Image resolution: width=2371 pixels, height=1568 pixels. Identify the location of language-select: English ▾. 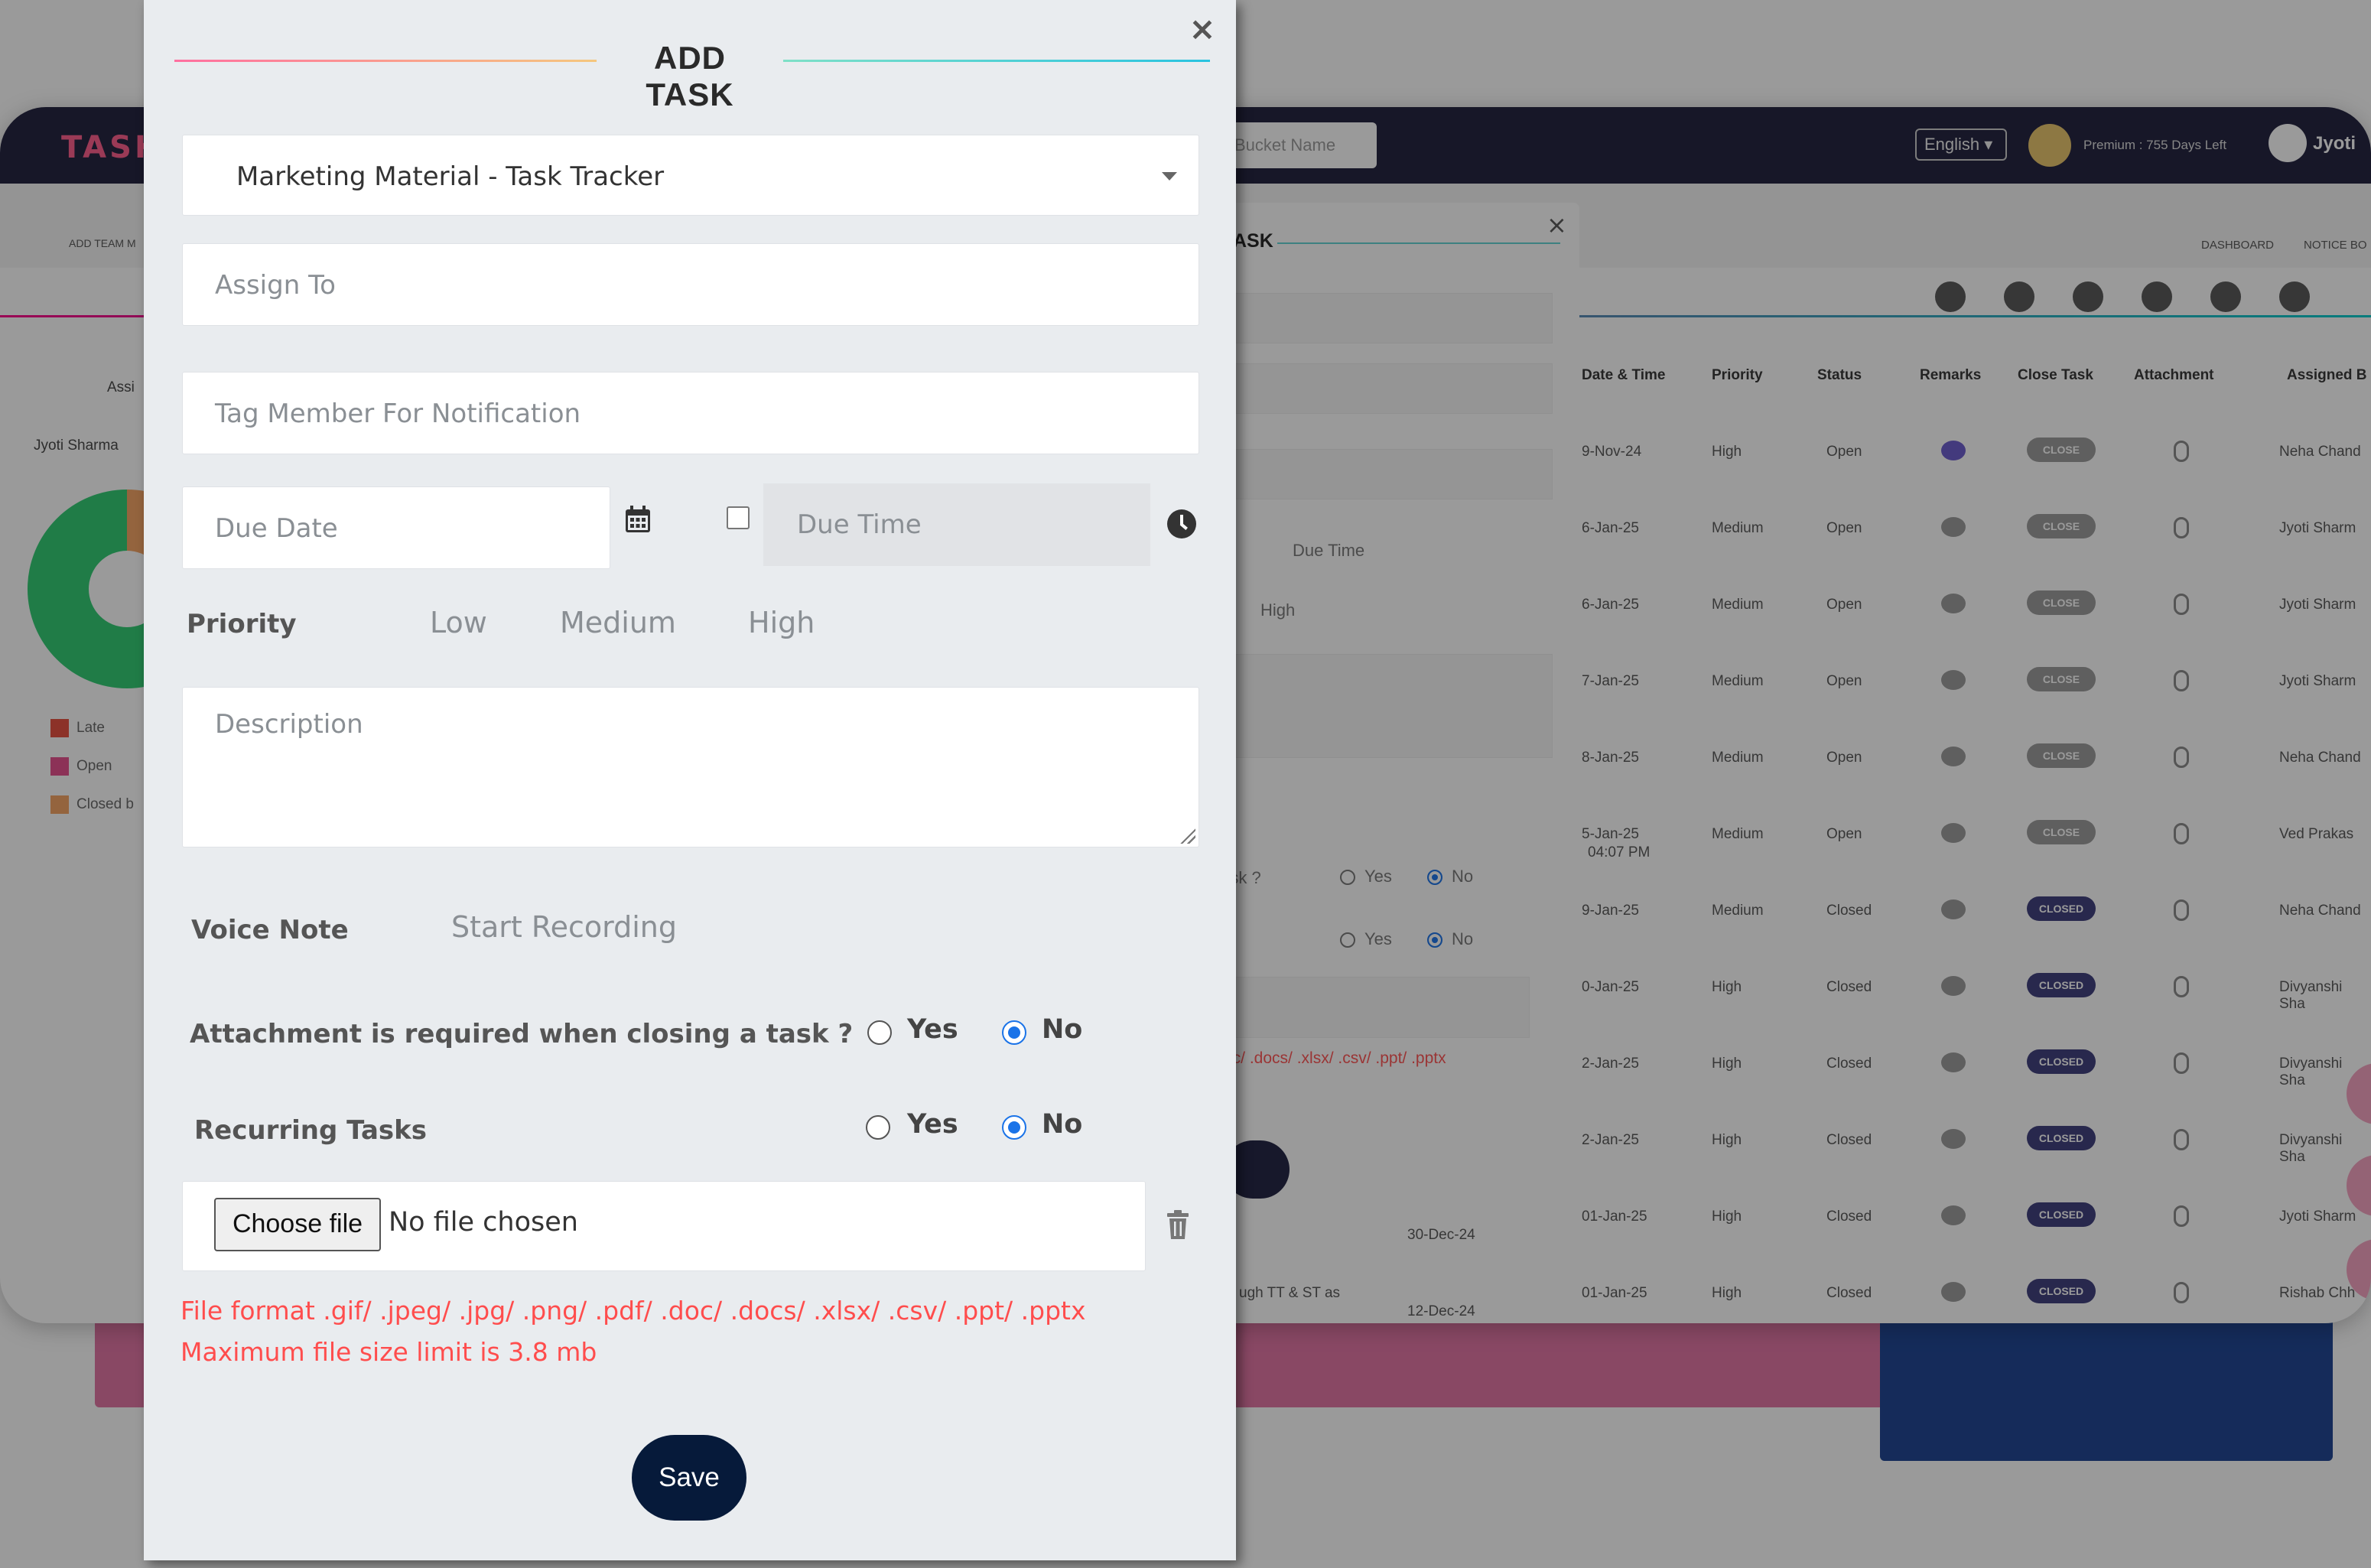
(1961, 144).